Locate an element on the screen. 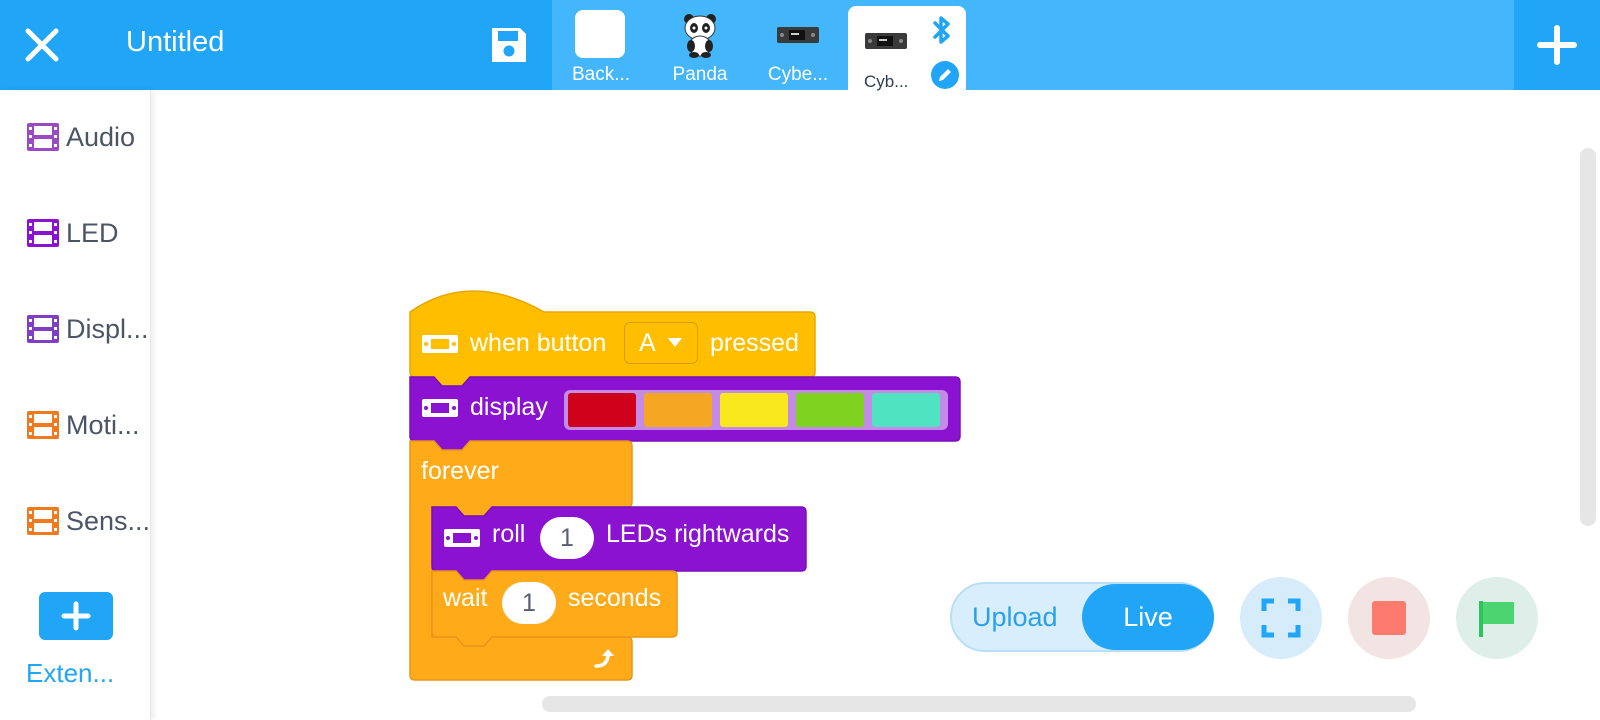 This screenshot has width=1600, height=720. category-audio: Audio is located at coordinates (80, 137).